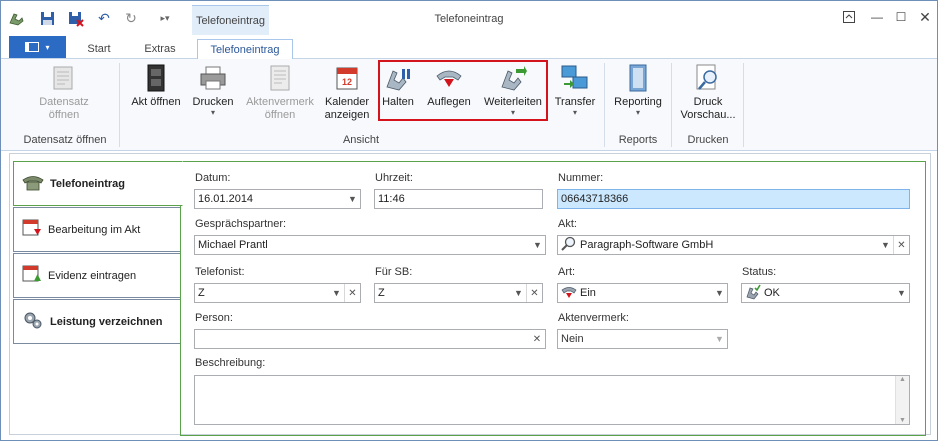 The height and width of the screenshot is (441, 938). I want to click on ribbon-tab-row: ▾ Start Extras Telefoneintrag, so click(469, 47).